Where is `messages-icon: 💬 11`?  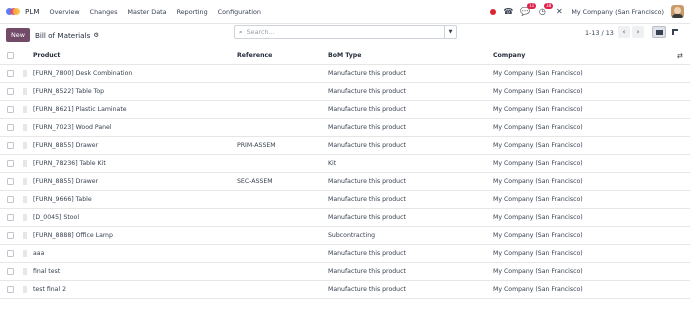 messages-icon: 💬 11 is located at coordinates (528, 9).